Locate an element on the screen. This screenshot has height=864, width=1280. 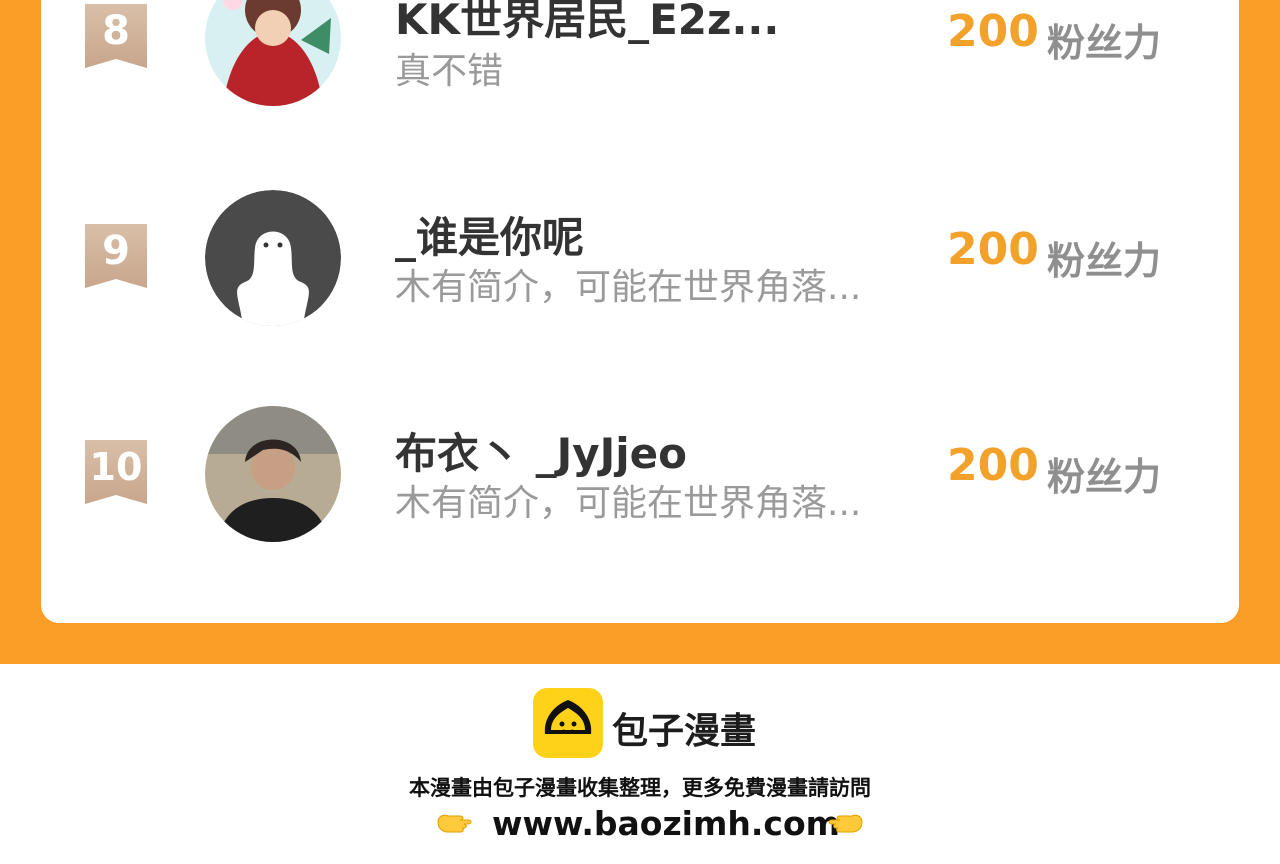
bun-logo-icon is located at coordinates (568, 723).